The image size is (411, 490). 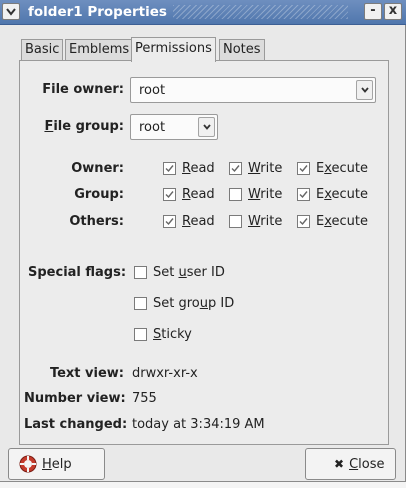 What do you see at coordinates (173, 49) in the screenshot?
I see `tab-permissions: Permissions` at bounding box center [173, 49].